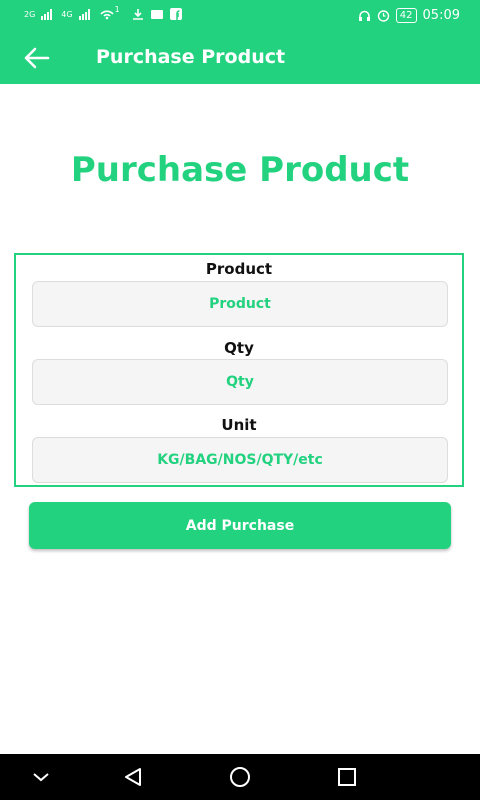 This screenshot has width=480, height=800. What do you see at coordinates (30, 14) in the screenshot?
I see `signal-2g-label: 2G` at bounding box center [30, 14].